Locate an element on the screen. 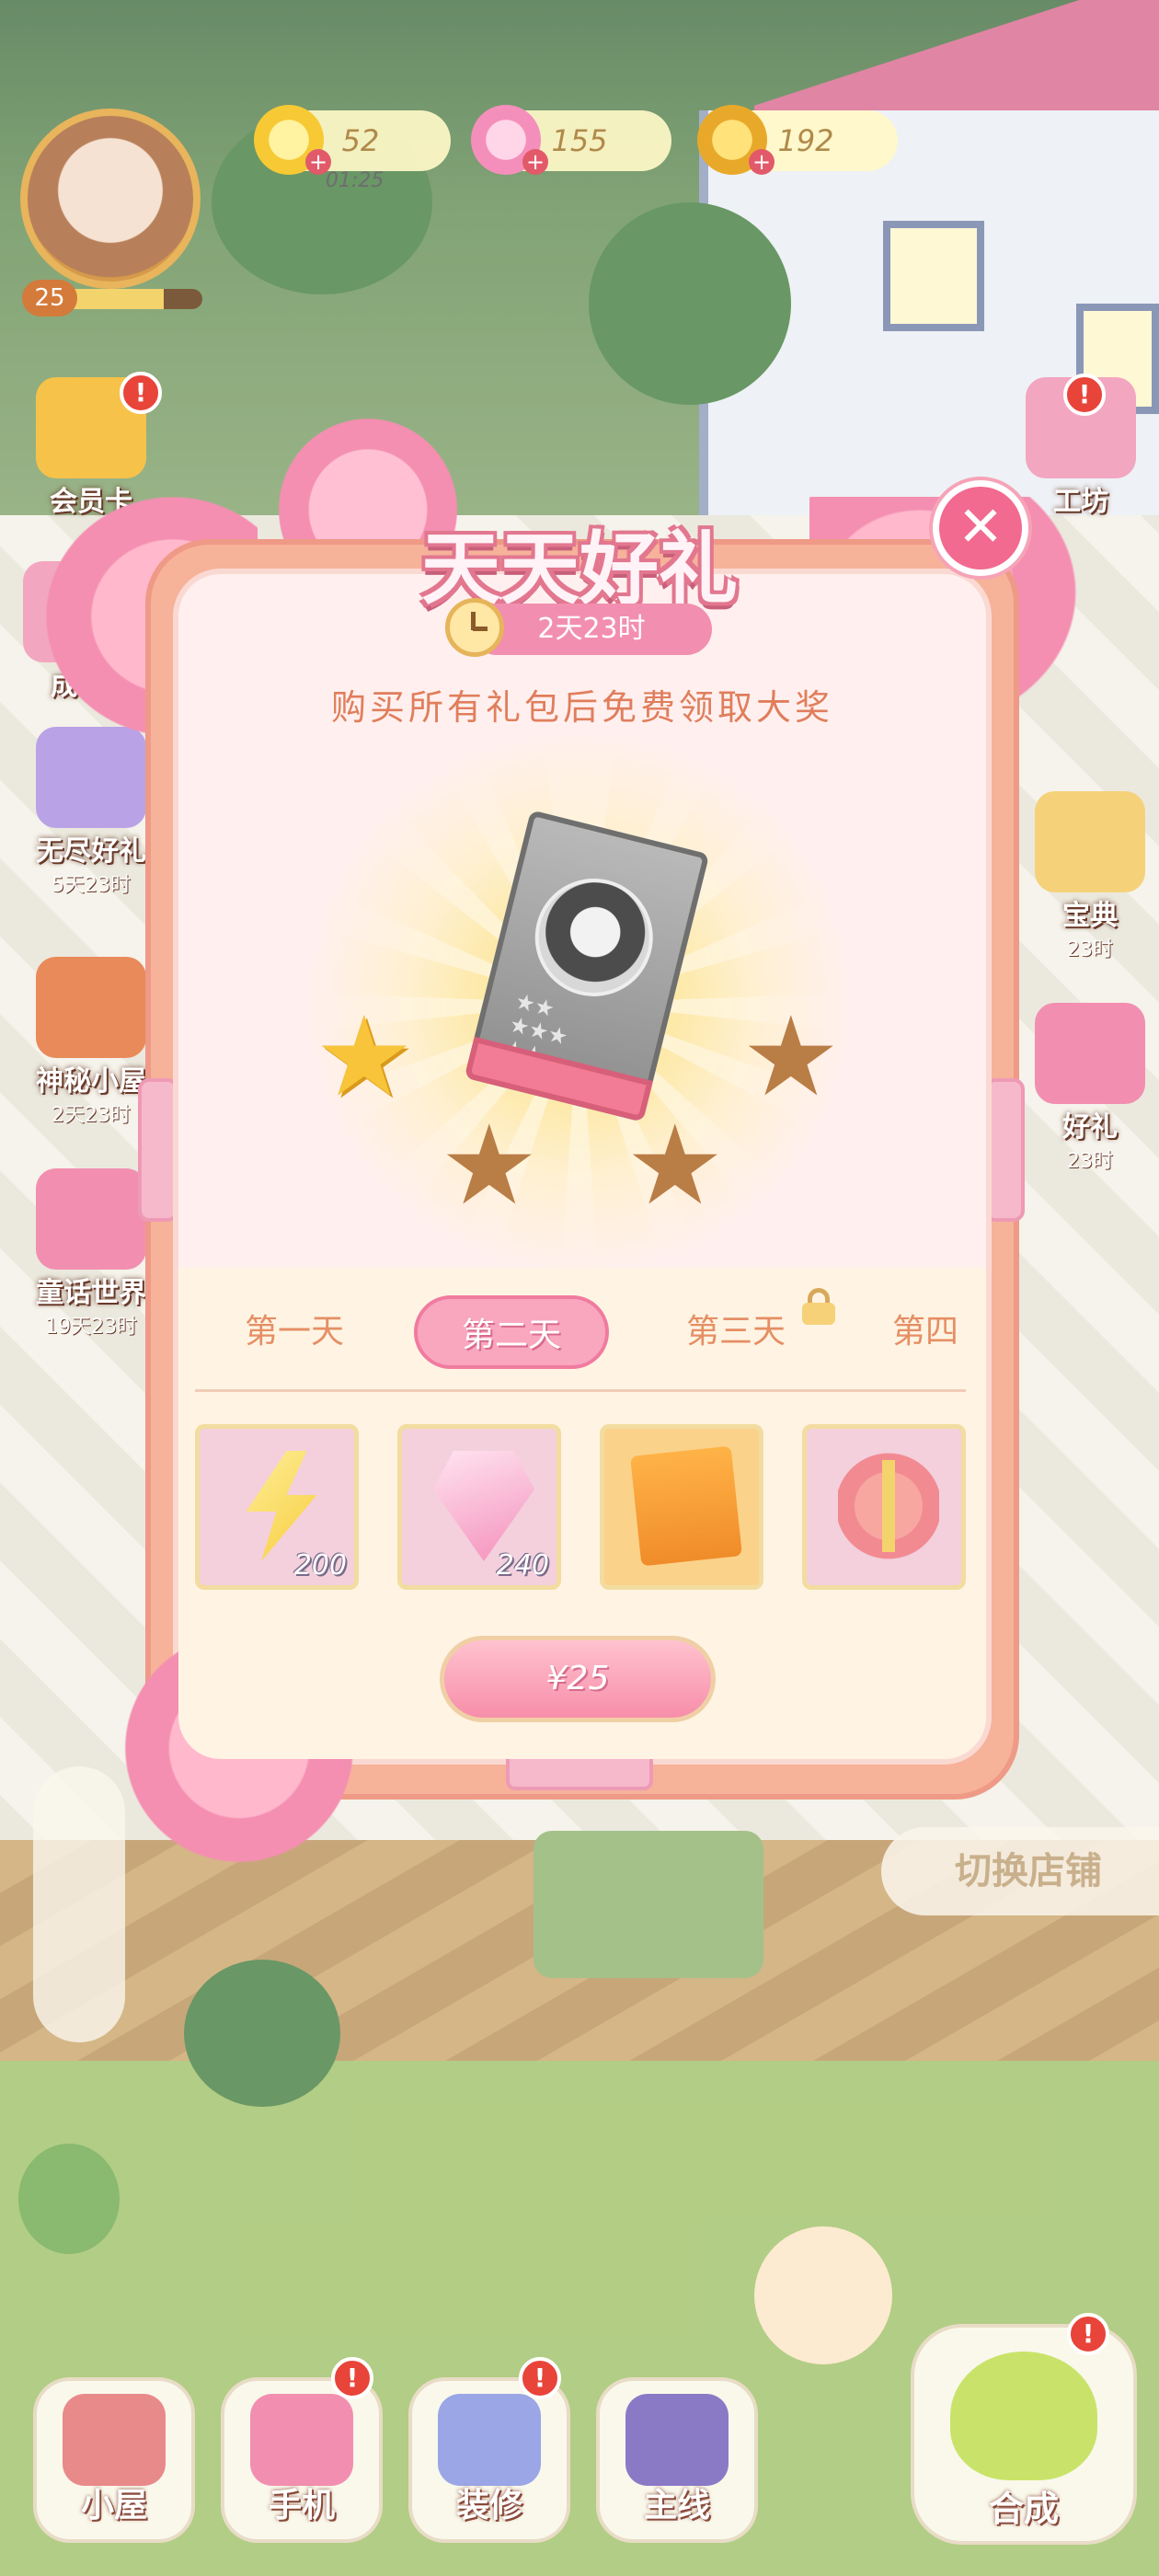 This screenshot has width=1159, height=2576. energy-value: 52 is located at coordinates (360, 140).